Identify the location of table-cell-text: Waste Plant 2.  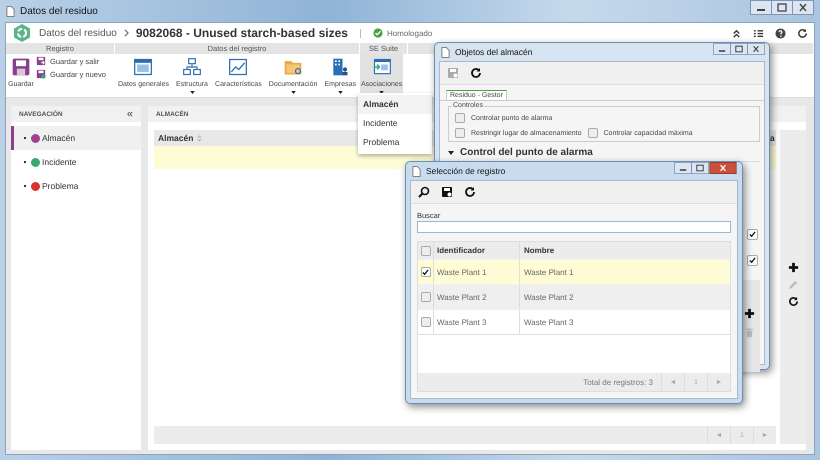
(548, 297).